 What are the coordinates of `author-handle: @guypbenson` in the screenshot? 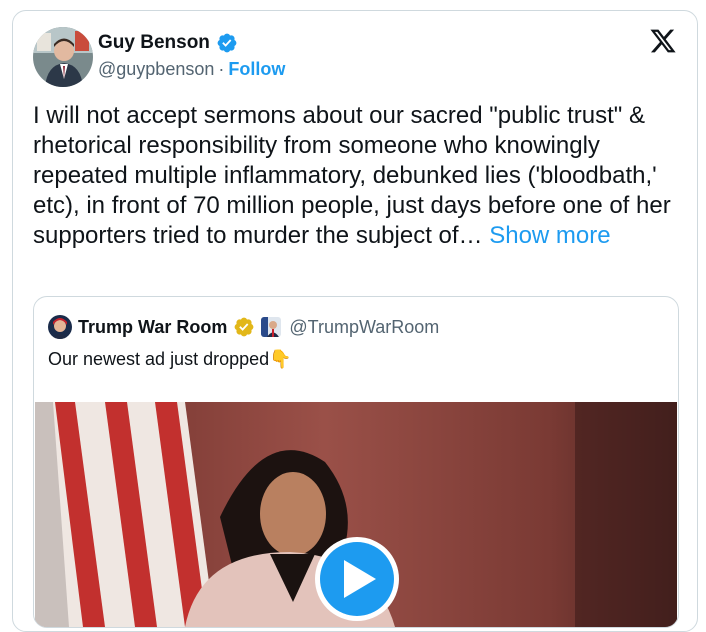 It's located at (156, 69).